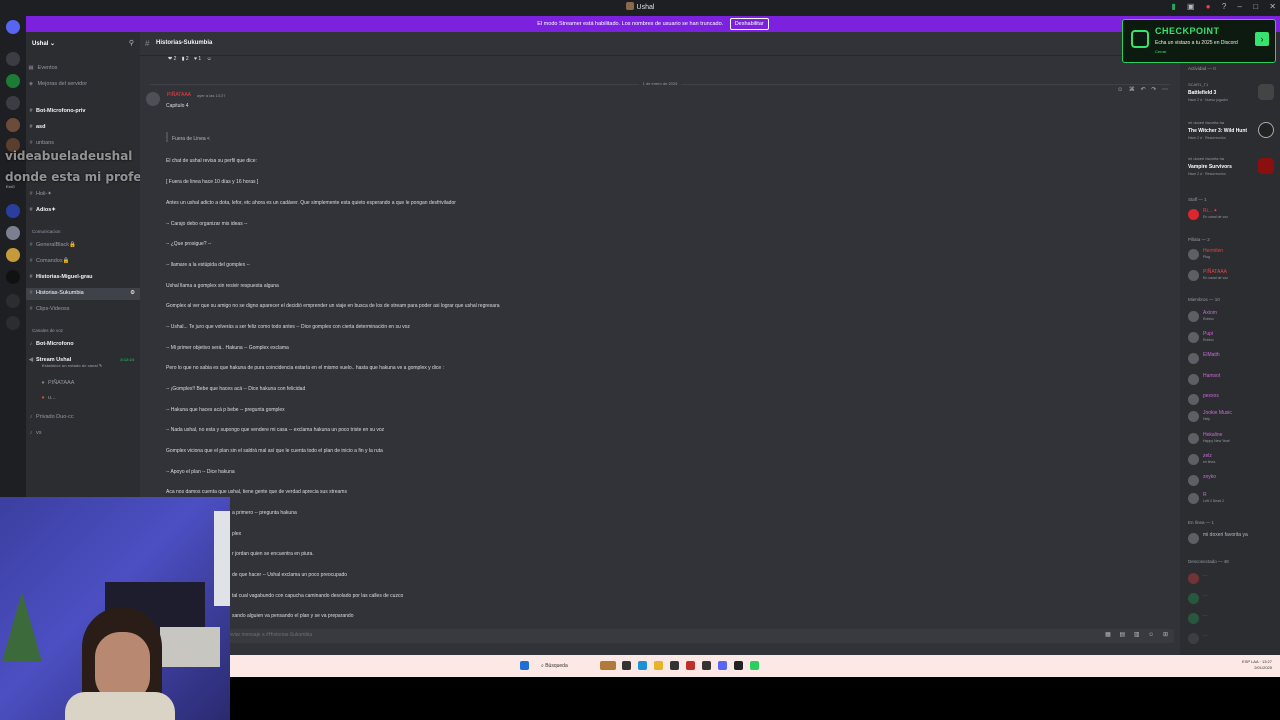 The image size is (1280, 720). What do you see at coordinates (642, 665) in the screenshot?
I see `edge-icon` at bounding box center [642, 665].